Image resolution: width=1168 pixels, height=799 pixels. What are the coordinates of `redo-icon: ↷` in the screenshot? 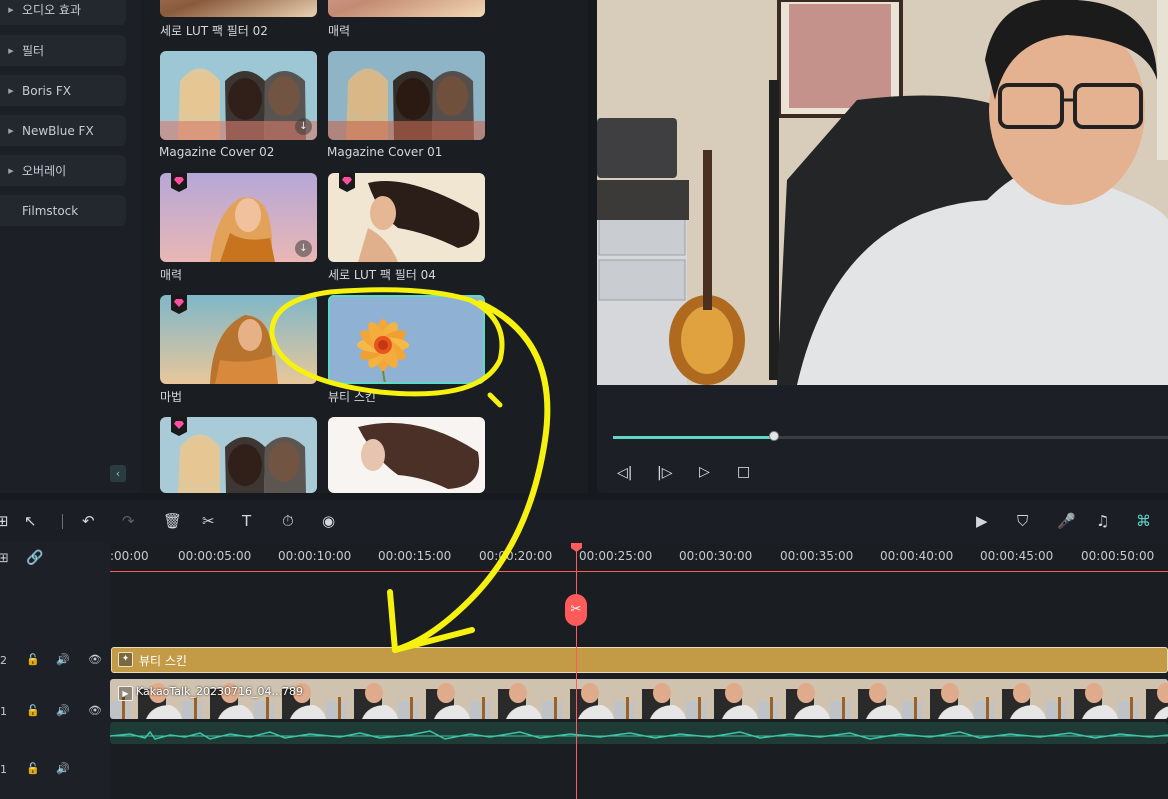 It's located at (128, 521).